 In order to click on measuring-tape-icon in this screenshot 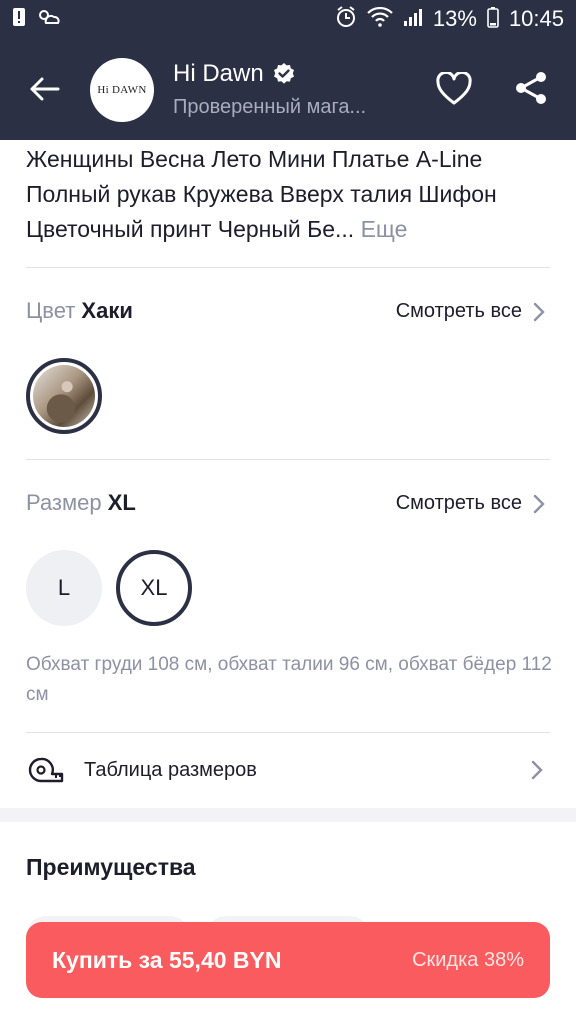, I will do `click(46, 770)`.